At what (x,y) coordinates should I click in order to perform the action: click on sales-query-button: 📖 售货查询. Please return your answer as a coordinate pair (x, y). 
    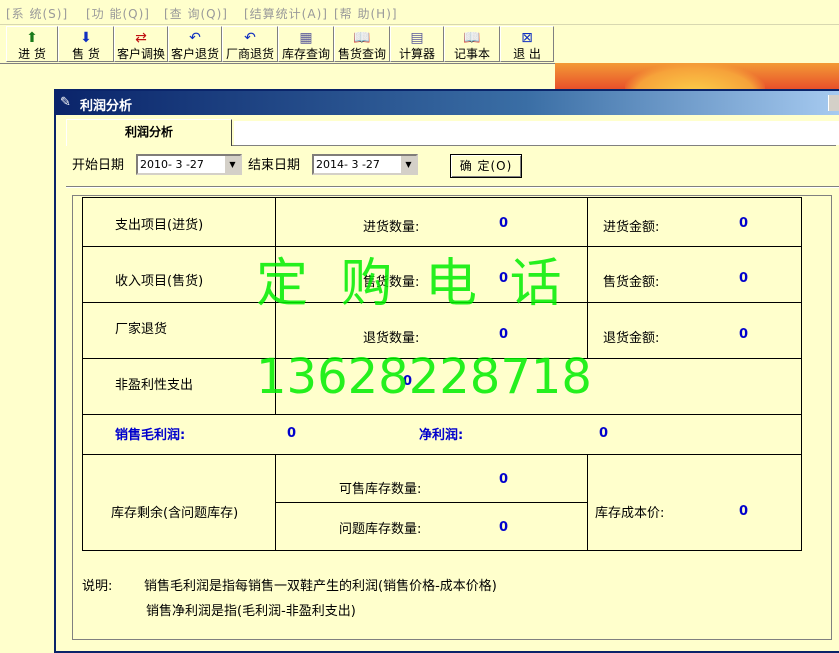
    Looking at the image, I should click on (362, 44).